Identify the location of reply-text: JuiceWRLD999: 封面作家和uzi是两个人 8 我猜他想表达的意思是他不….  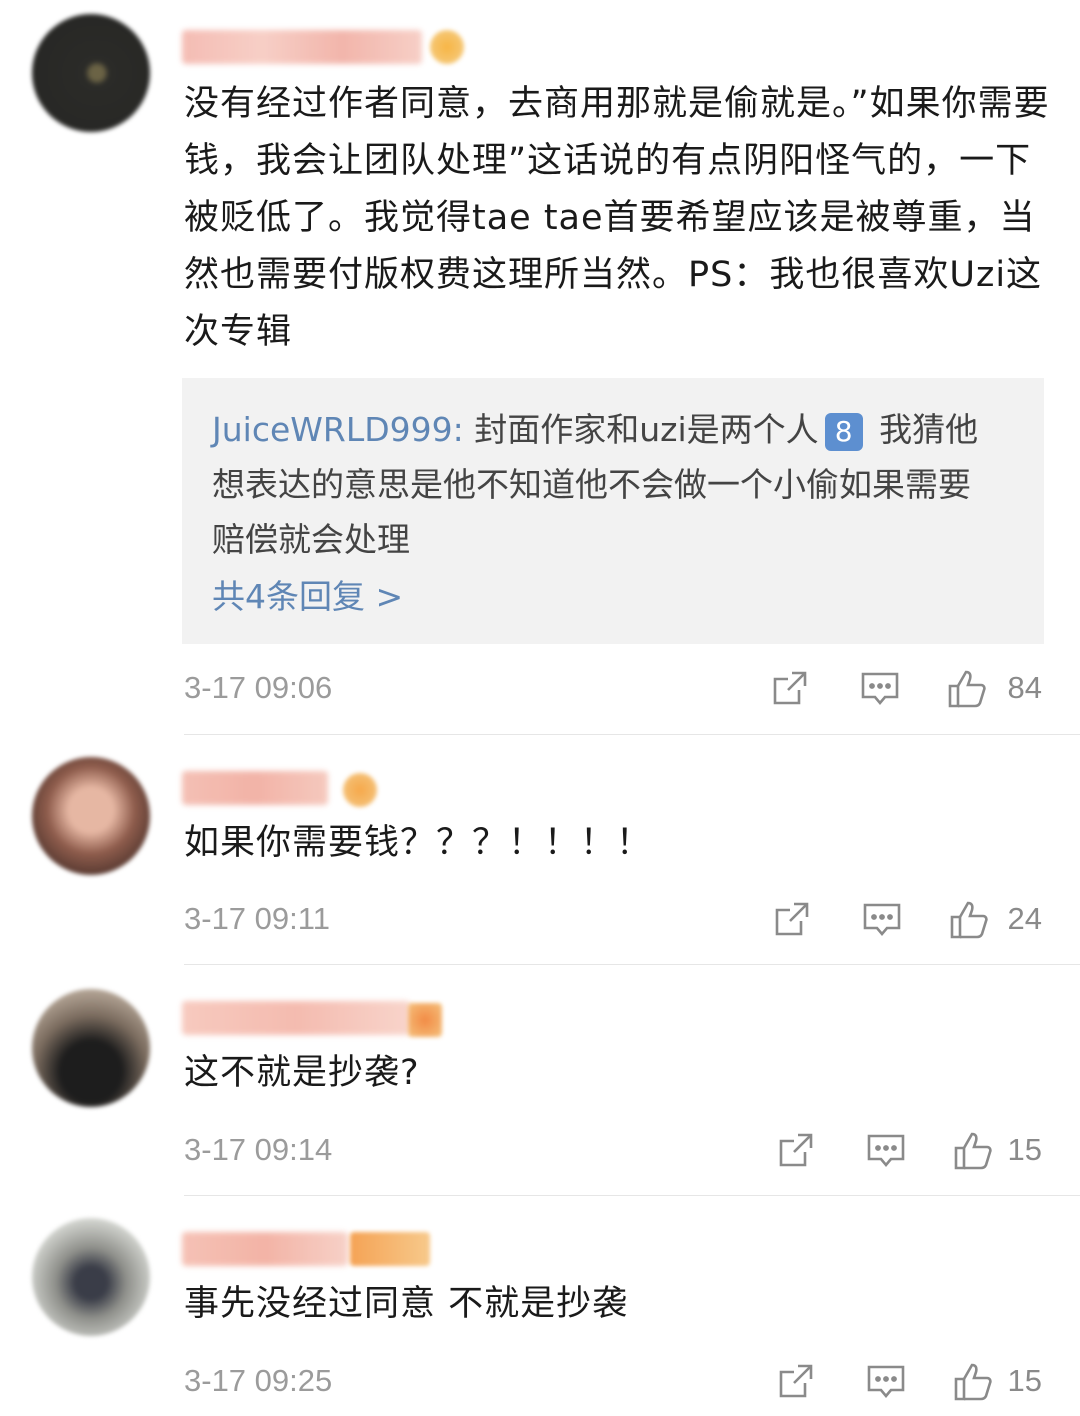
(607, 484).